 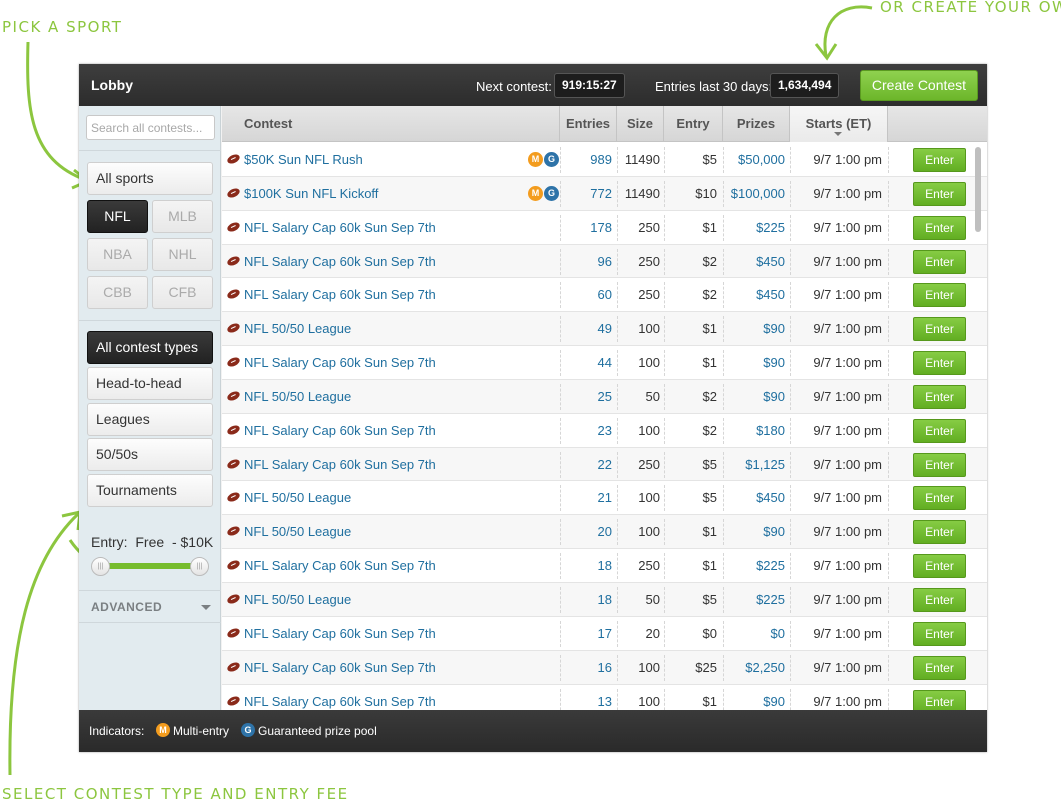 What do you see at coordinates (586, 396) in the screenshot?
I see `entries-count: 25` at bounding box center [586, 396].